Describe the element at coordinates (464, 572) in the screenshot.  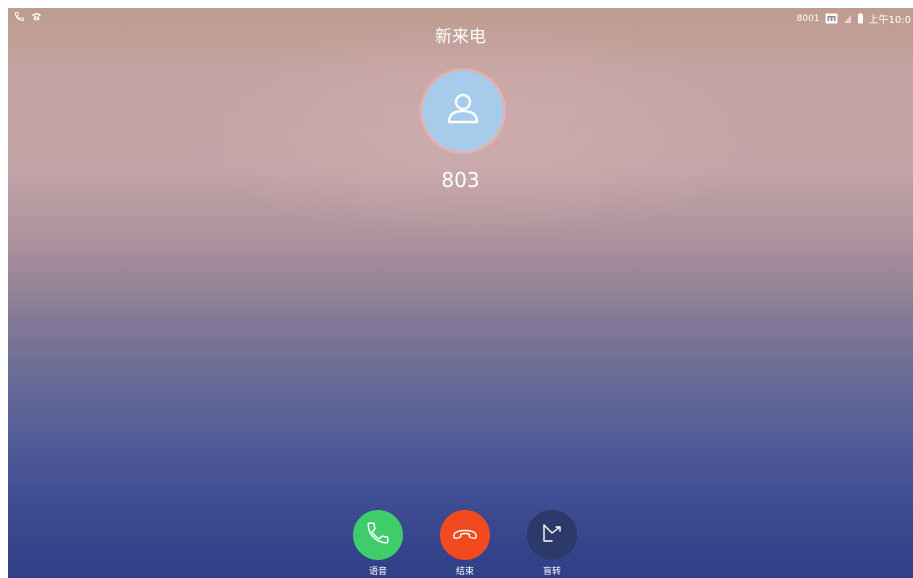
I see `end-call-label: 结束` at that location.